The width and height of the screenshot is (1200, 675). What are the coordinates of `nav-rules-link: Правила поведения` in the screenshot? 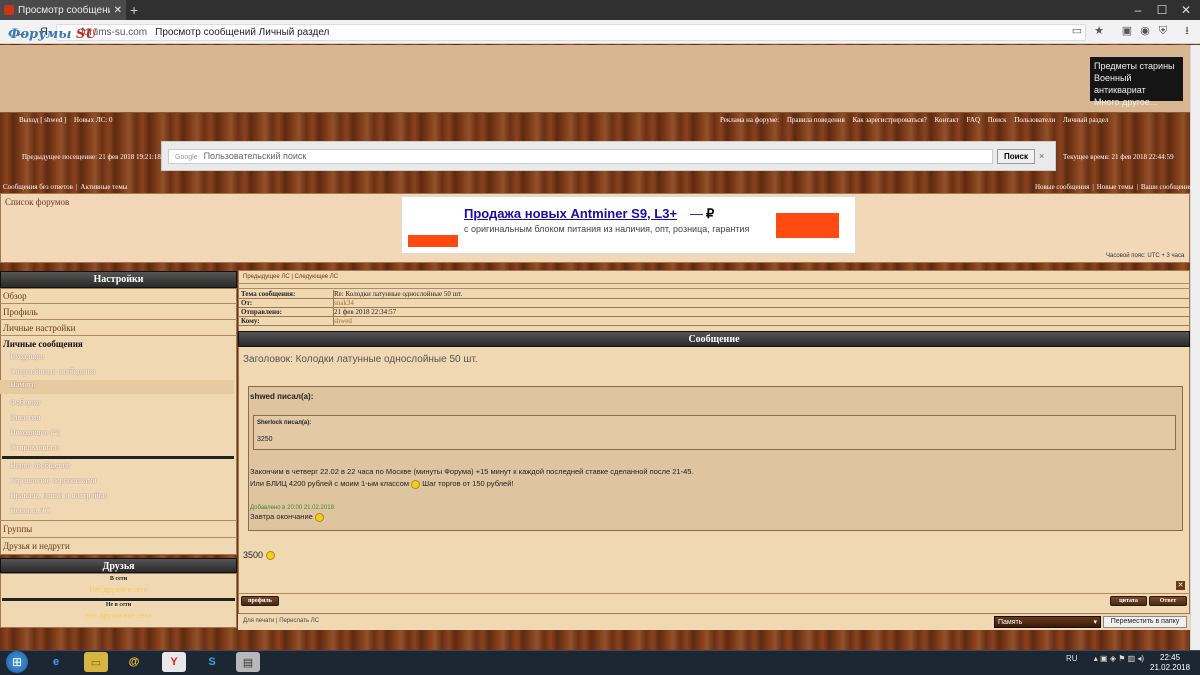 It's located at (816, 120).